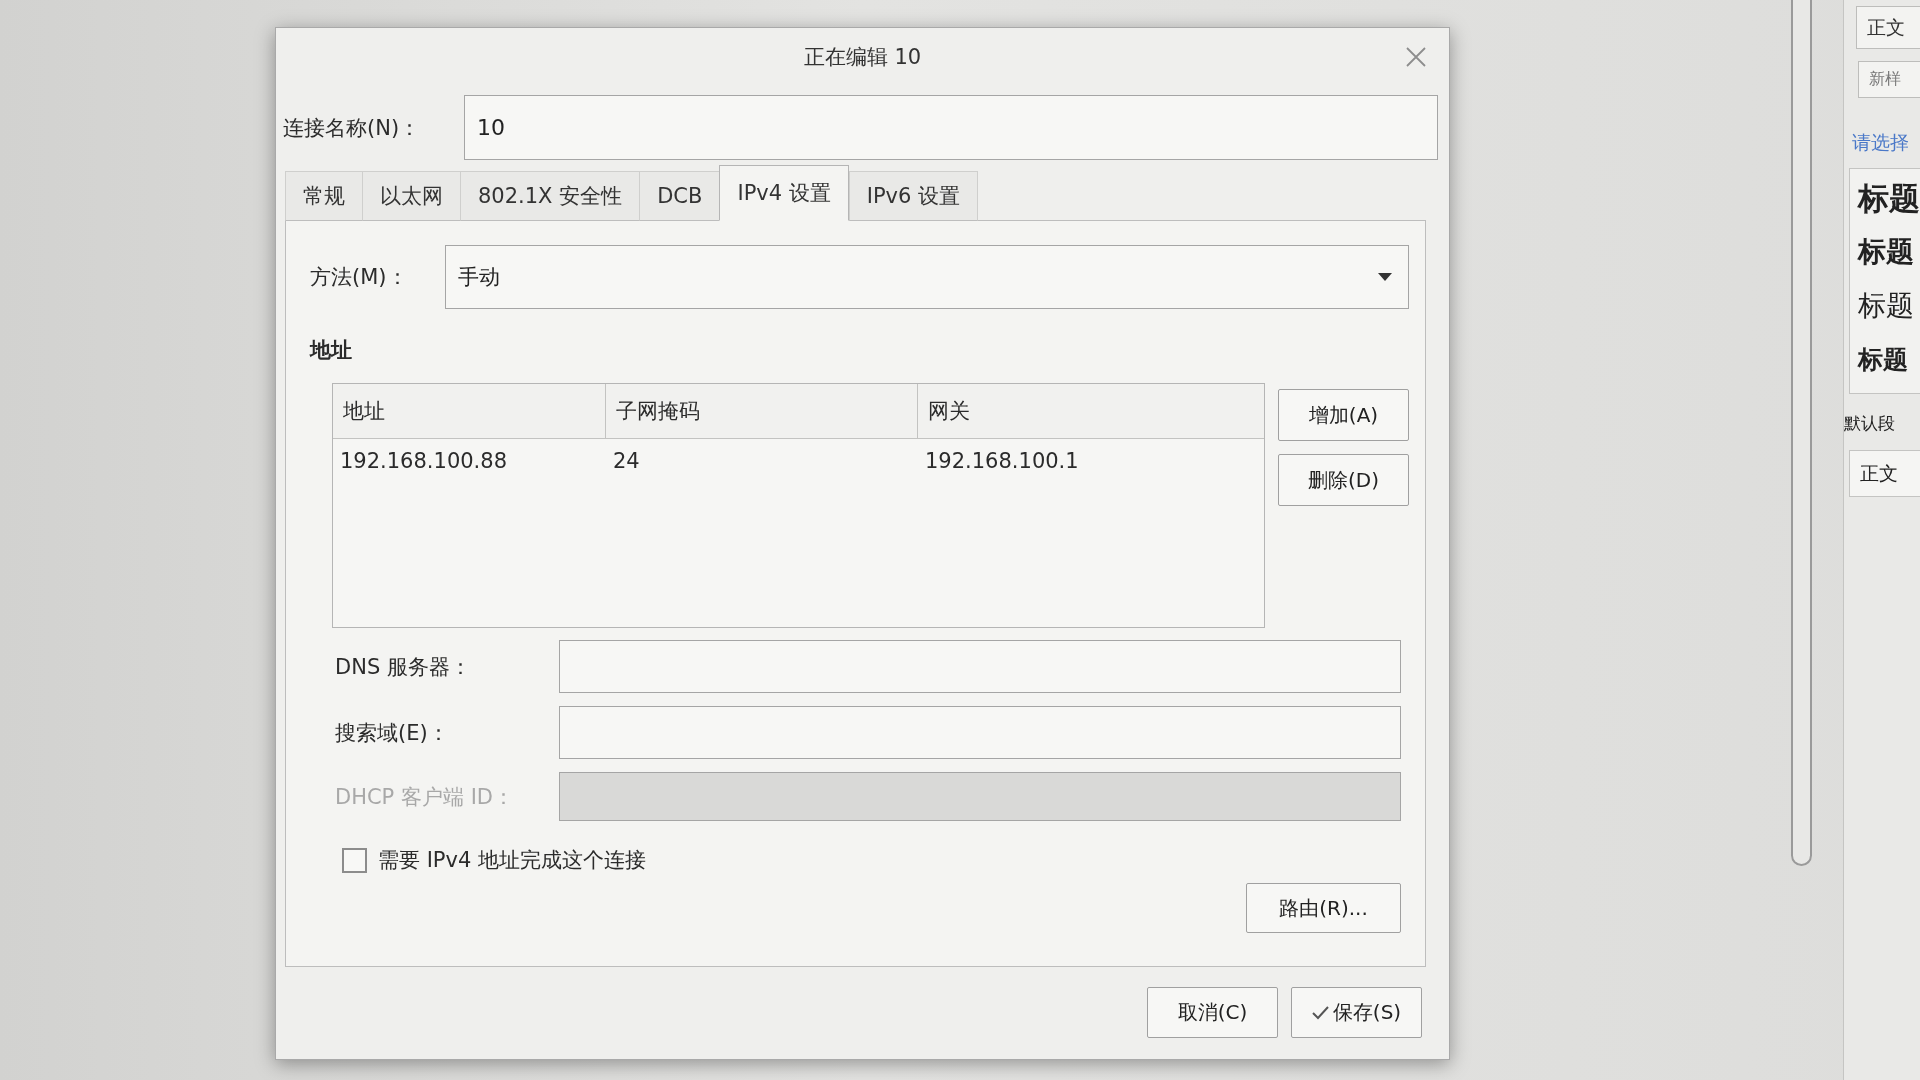 Image resolution: width=1920 pixels, height=1080 pixels. I want to click on tab: IPv4 设置, so click(784, 193).